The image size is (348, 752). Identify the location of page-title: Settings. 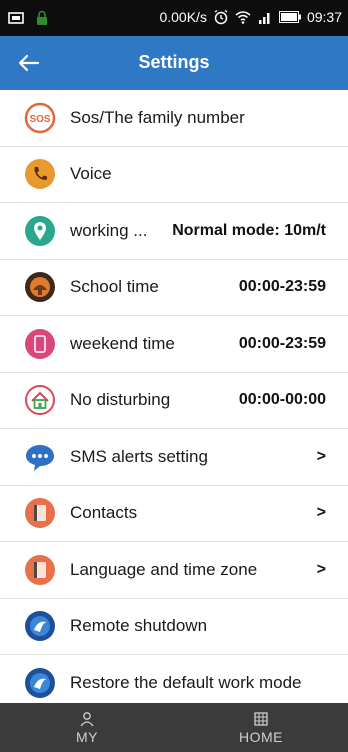
(174, 62).